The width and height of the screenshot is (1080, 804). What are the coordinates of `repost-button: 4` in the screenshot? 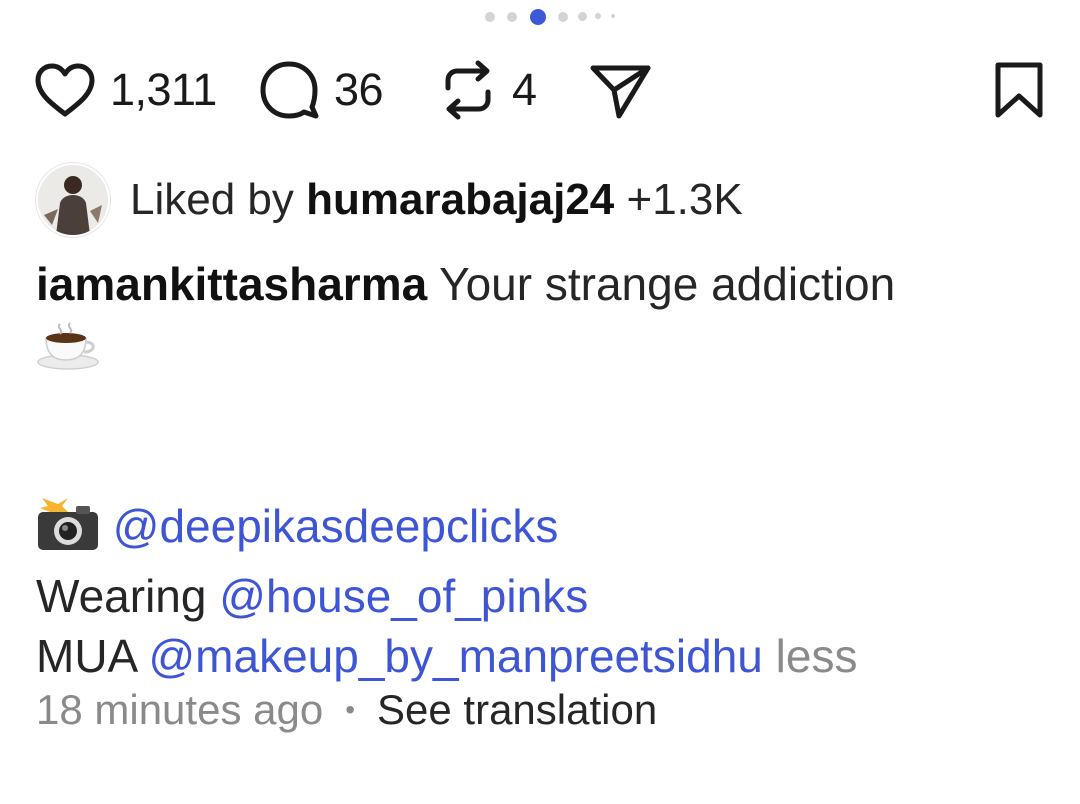 It's located at (487, 90).